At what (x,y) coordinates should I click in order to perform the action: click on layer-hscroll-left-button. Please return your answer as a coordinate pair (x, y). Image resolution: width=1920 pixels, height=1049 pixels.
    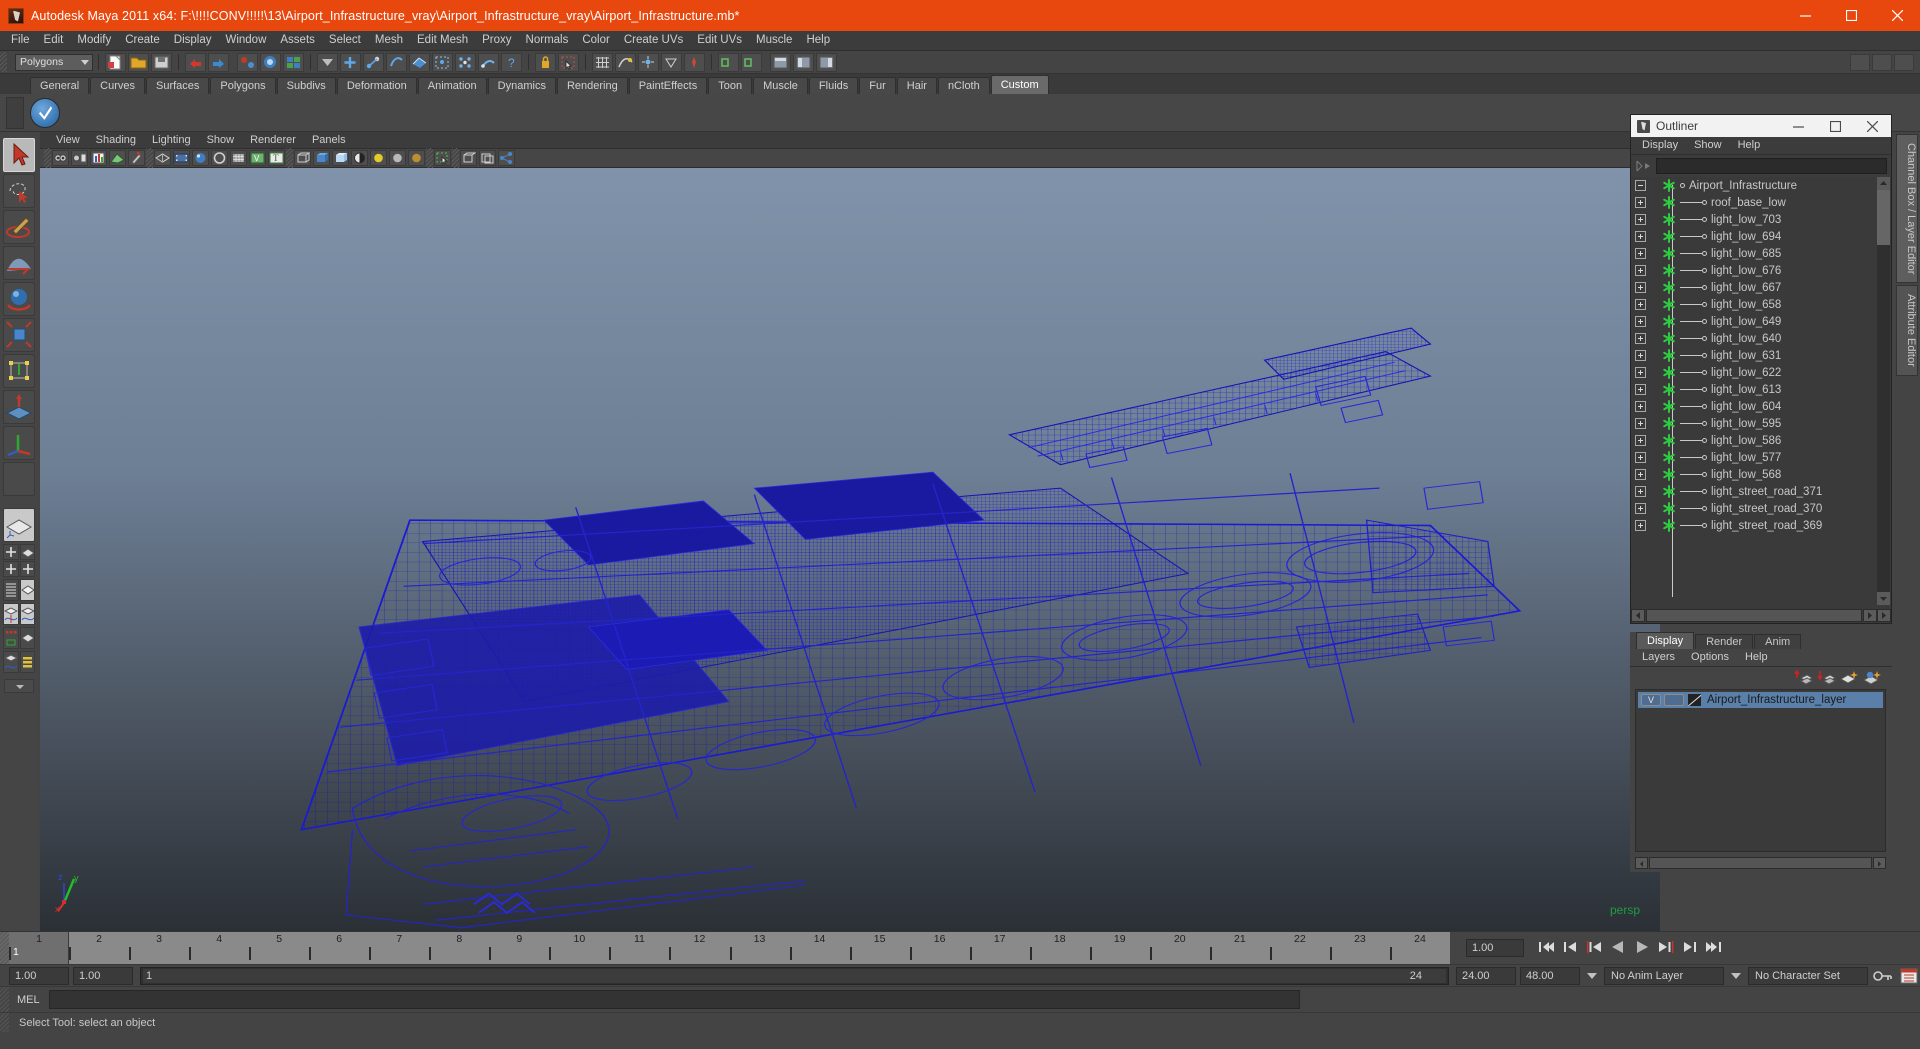
    Looking at the image, I should click on (1641, 862).